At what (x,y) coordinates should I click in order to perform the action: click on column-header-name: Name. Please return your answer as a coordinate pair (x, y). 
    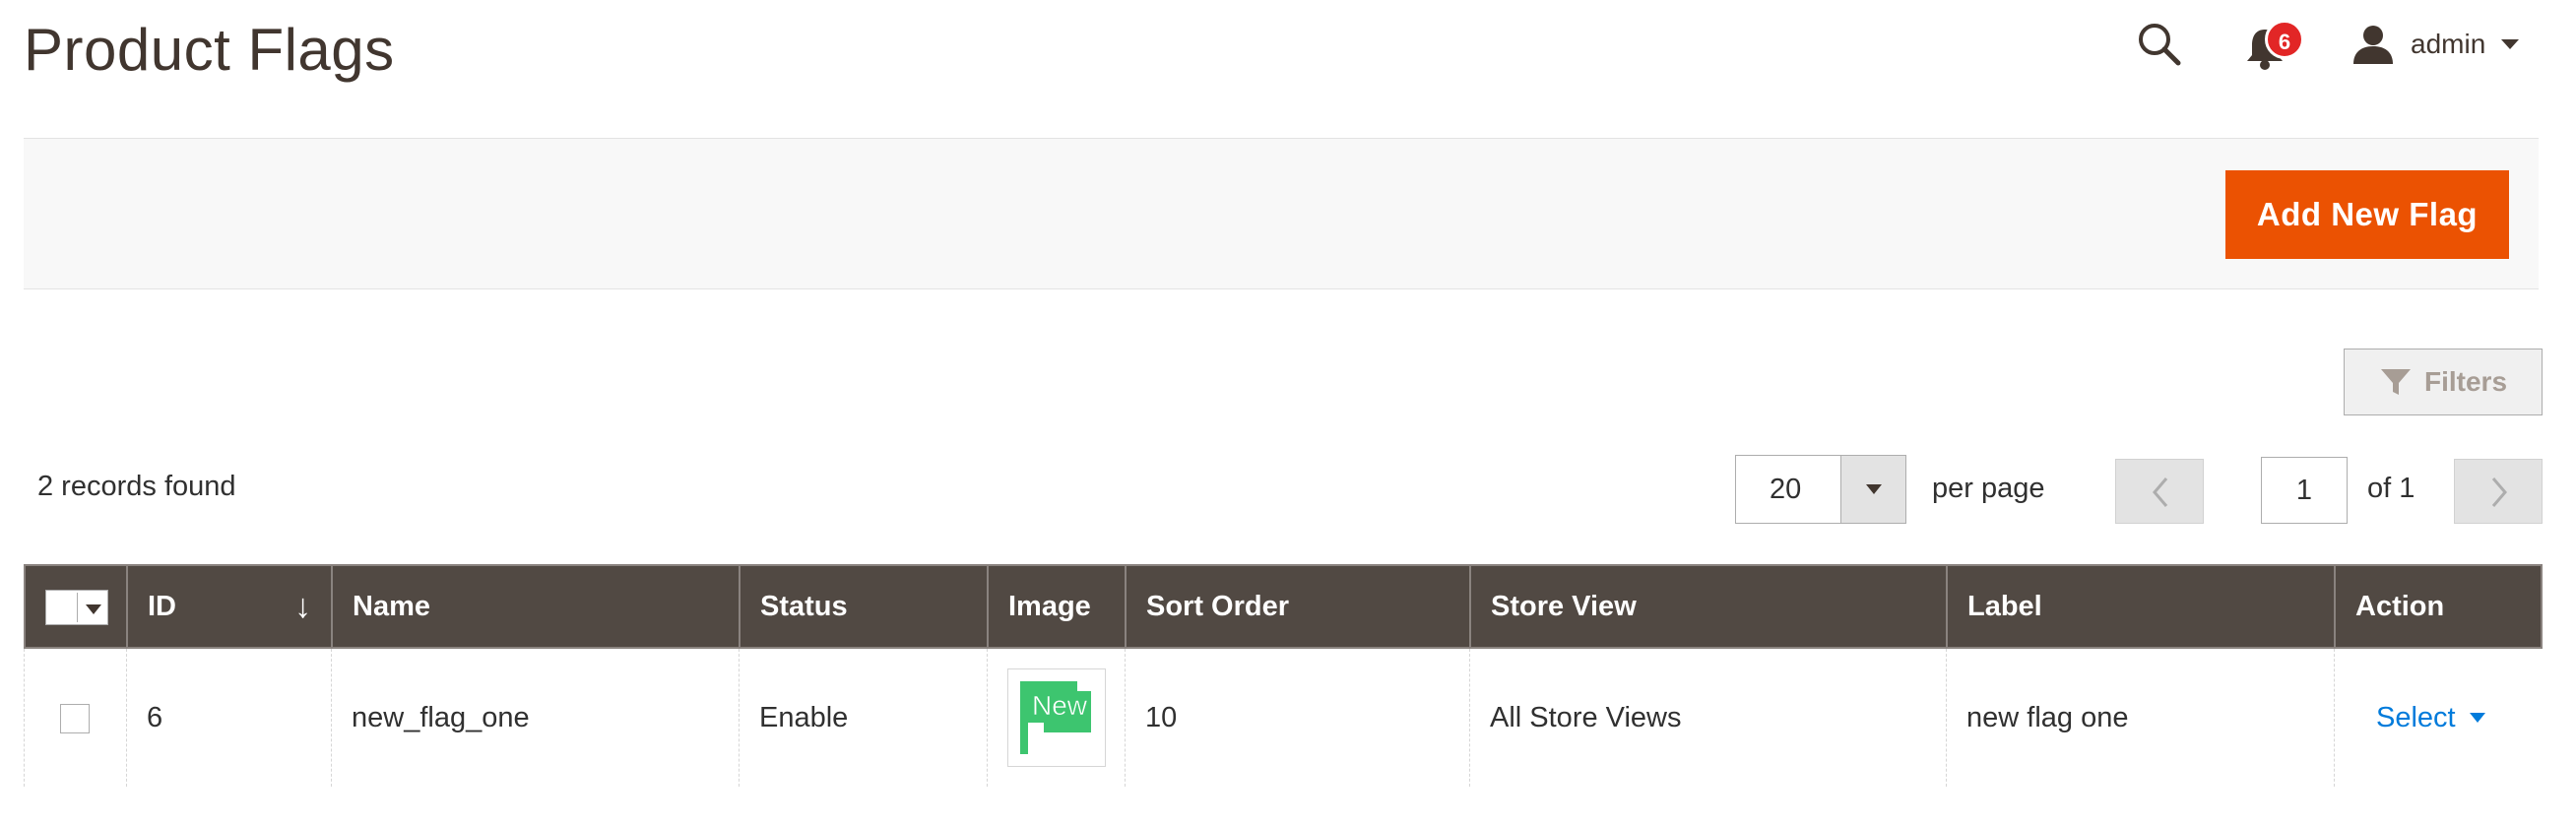
    Looking at the image, I should click on (537, 606).